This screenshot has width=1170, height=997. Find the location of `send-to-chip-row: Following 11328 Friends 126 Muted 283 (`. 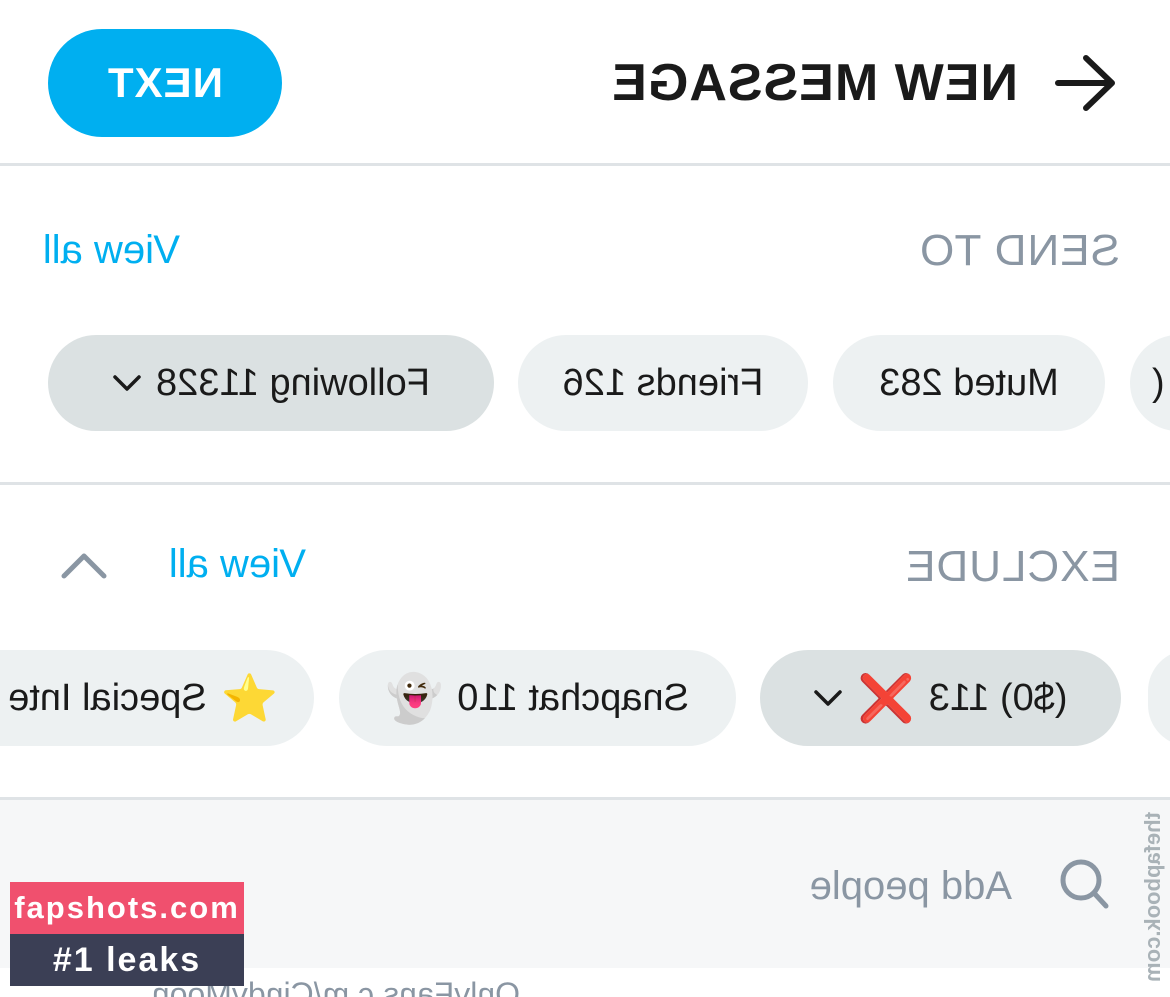

send-to-chip-row: Following 11328 Friends 126 Muted 283 ( is located at coordinates (585, 383).